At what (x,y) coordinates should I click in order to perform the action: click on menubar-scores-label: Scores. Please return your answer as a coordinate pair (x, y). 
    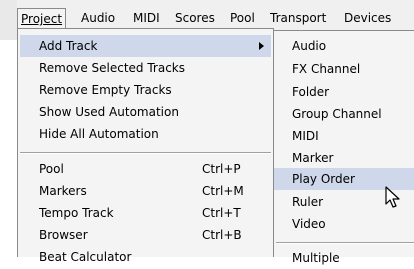
    Looking at the image, I should click on (195, 18).